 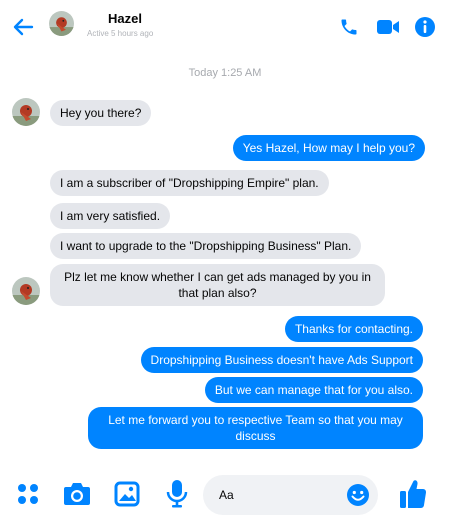 I want to click on conversation-timestamp: Today 1:25 AM, so click(x=225, y=73).